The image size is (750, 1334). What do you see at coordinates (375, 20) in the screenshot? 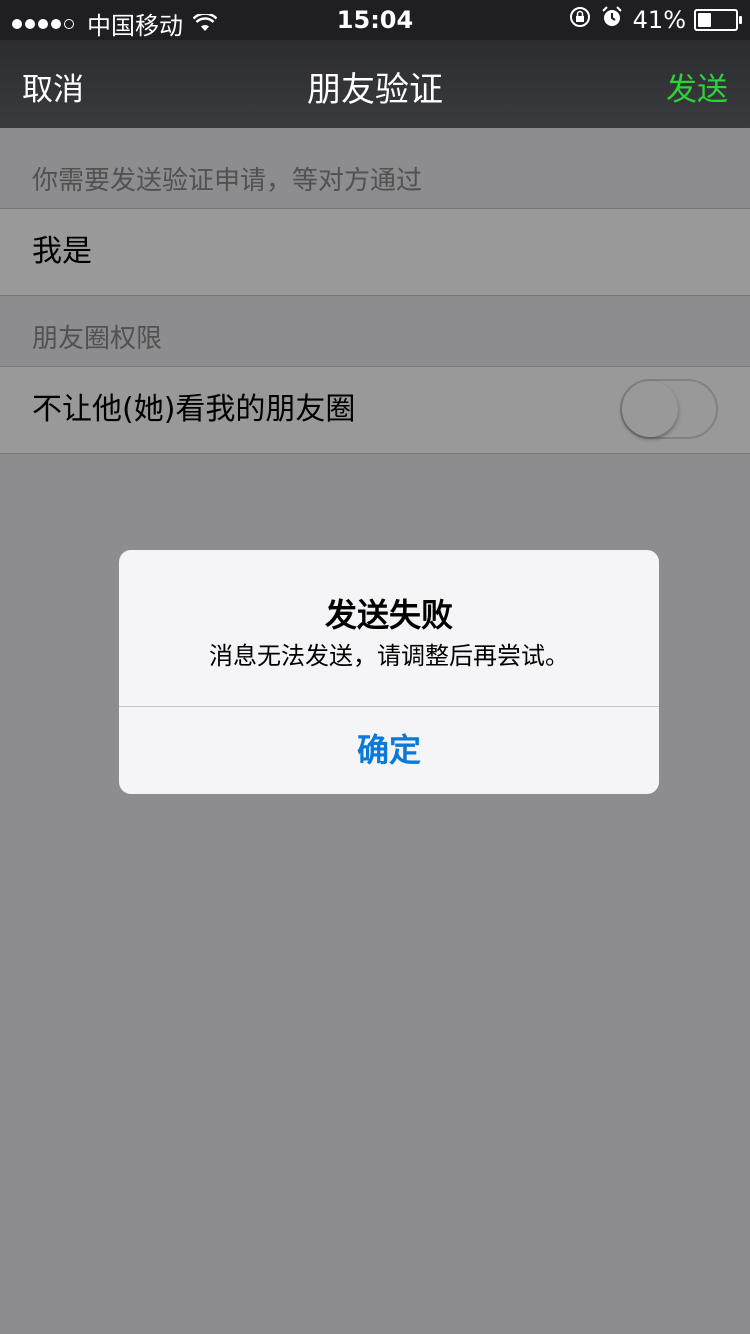
I see `status-bar: 中国移动 15:04 41%` at bounding box center [375, 20].